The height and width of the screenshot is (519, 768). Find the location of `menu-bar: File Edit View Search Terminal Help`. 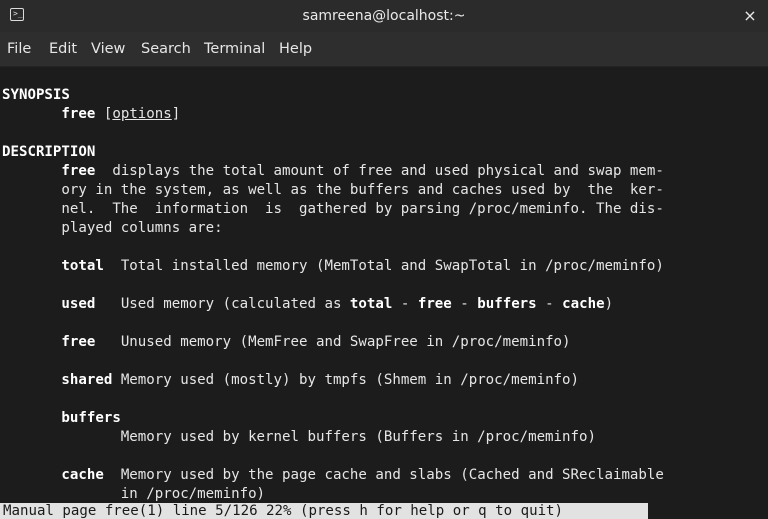

menu-bar: File Edit View Search Terminal Help is located at coordinates (384, 49).